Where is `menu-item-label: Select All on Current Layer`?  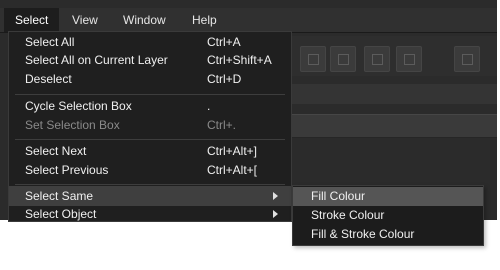
menu-item-label: Select All on Current Layer is located at coordinates (96, 60).